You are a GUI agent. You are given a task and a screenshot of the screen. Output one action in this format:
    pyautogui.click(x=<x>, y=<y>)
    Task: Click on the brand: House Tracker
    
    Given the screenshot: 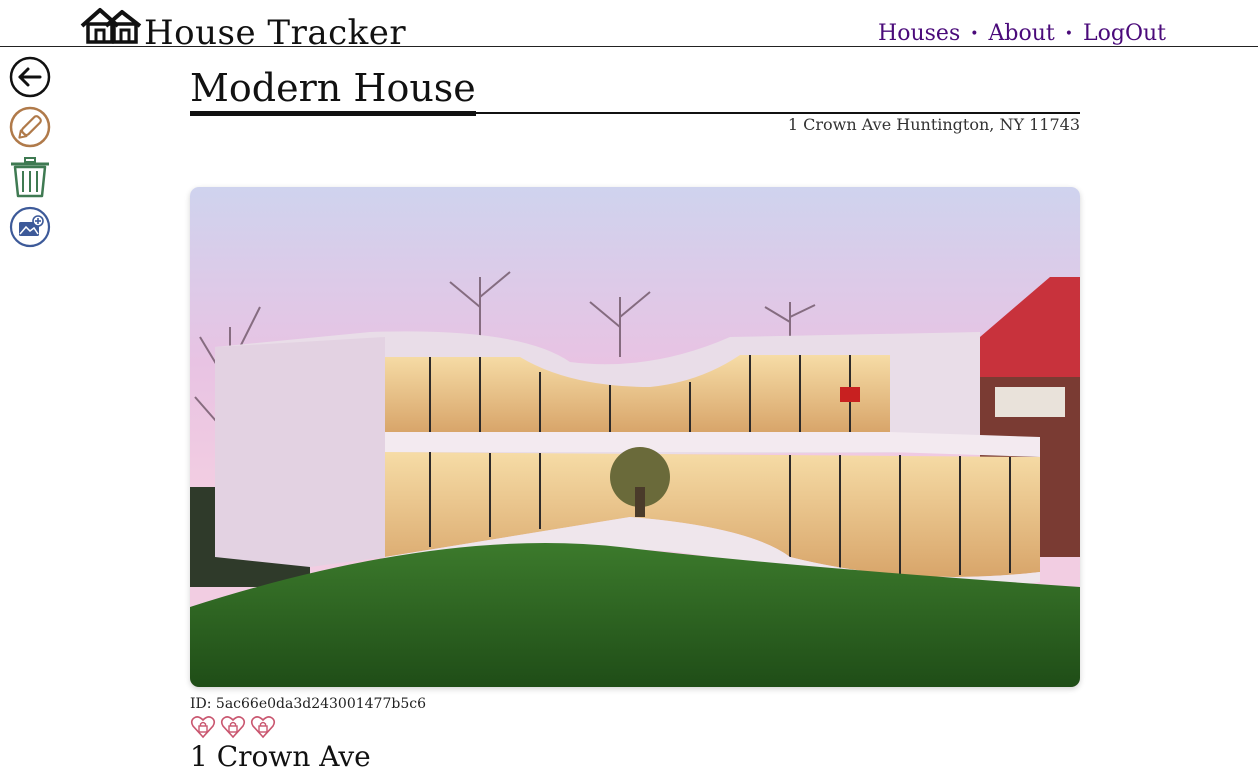 What is the action you would take?
    pyautogui.click(x=243, y=28)
    